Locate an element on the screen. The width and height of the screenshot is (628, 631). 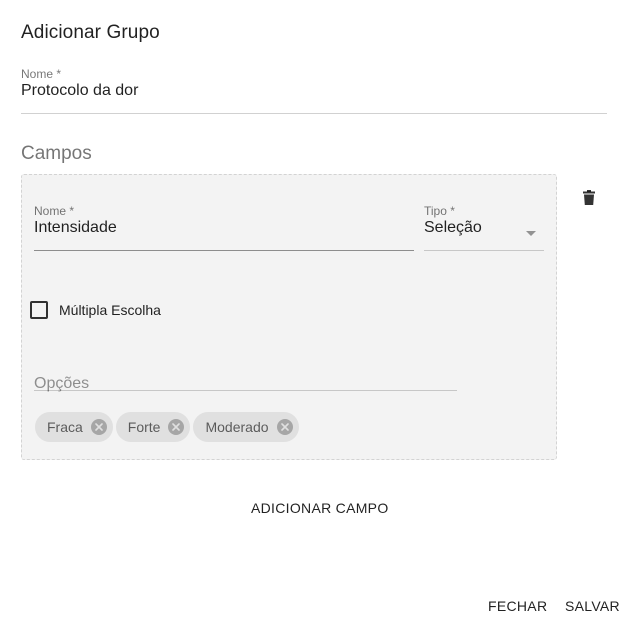
field-type-value: Seleção is located at coordinates (453, 228).